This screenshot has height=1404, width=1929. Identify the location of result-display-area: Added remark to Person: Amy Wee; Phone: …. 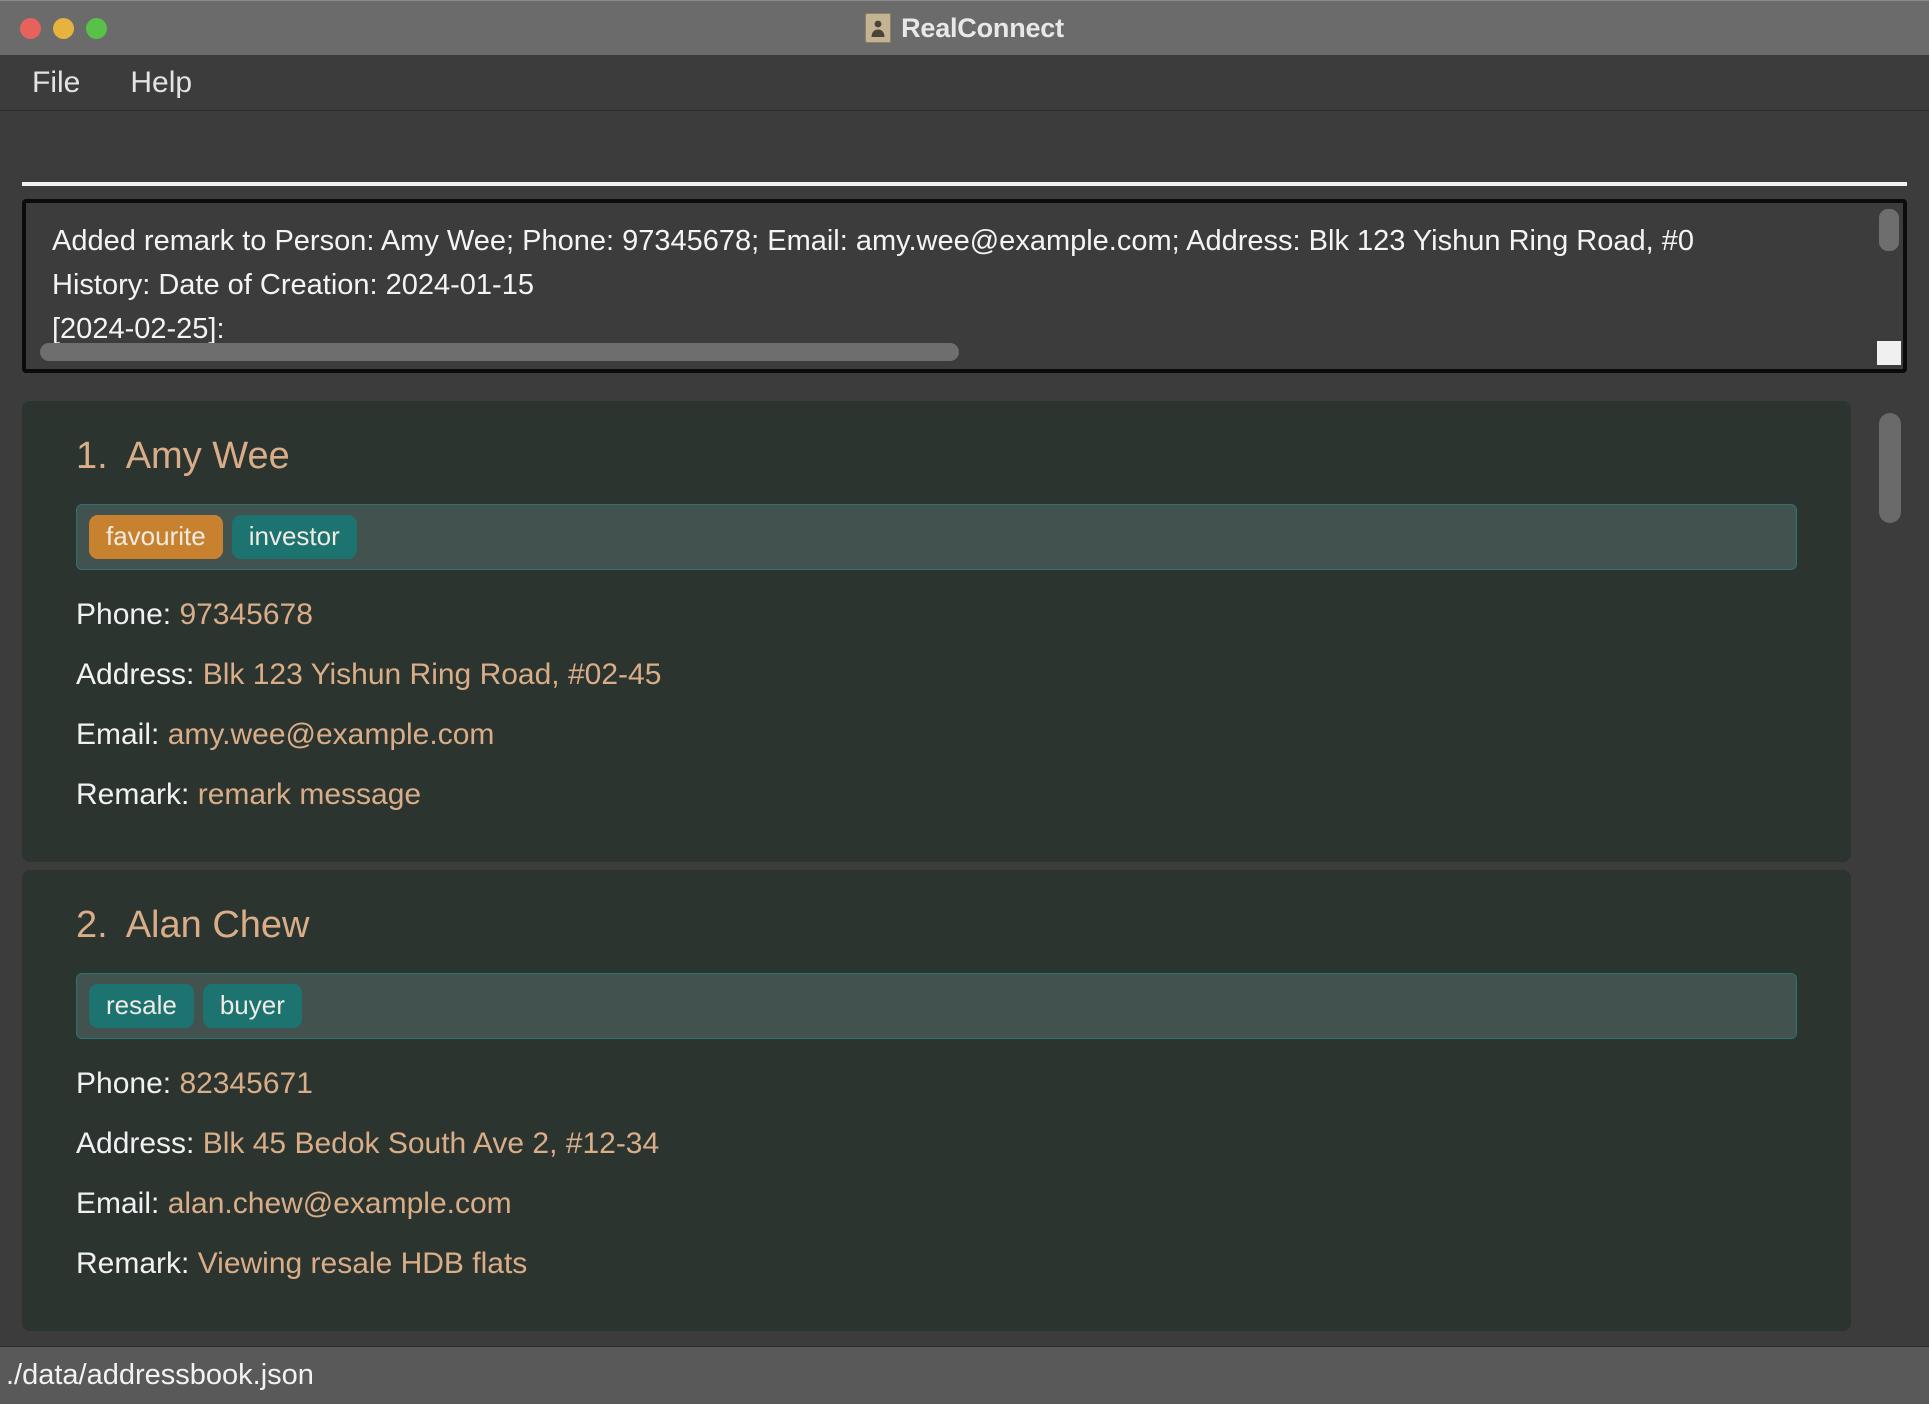
(964, 292).